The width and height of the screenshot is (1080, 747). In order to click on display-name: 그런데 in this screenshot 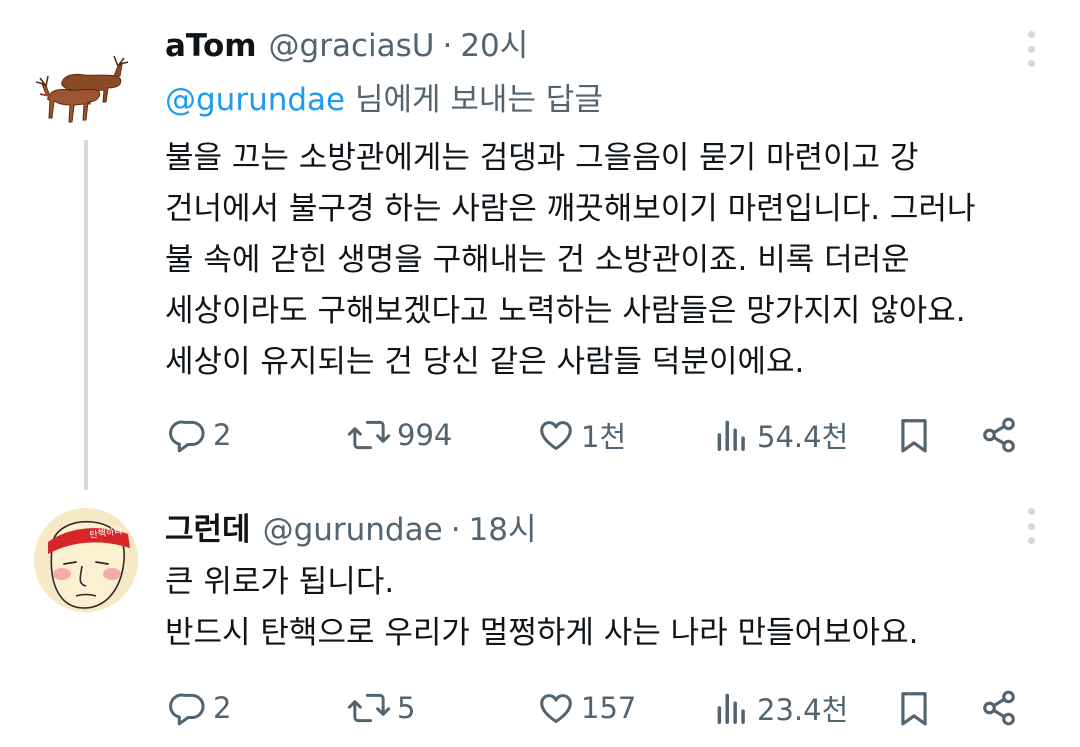, I will do `click(208, 530)`.